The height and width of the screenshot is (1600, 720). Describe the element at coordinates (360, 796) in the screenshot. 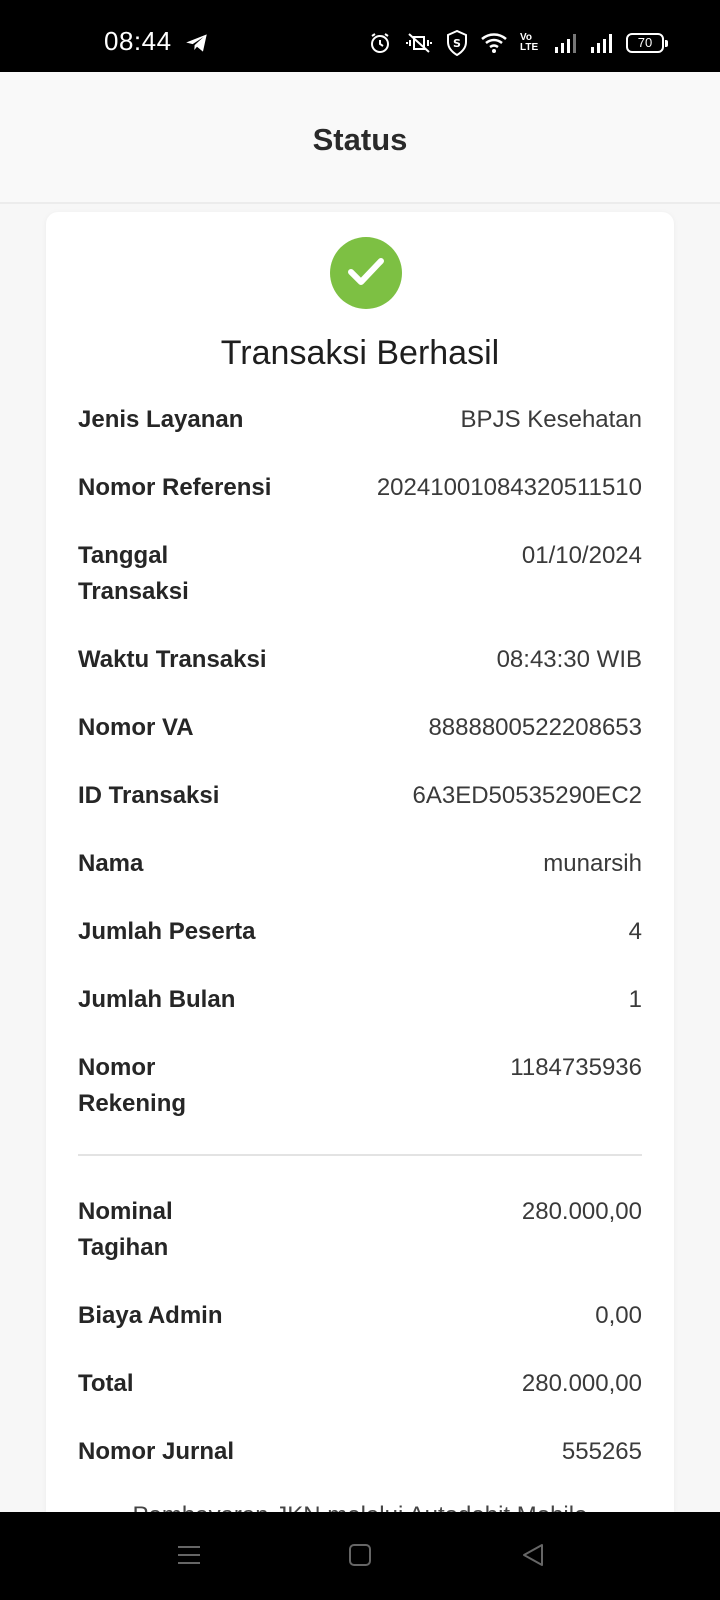

I see `detail-row-id-transaksi: ID Transaksi 6A3ED50535290EC2` at that location.